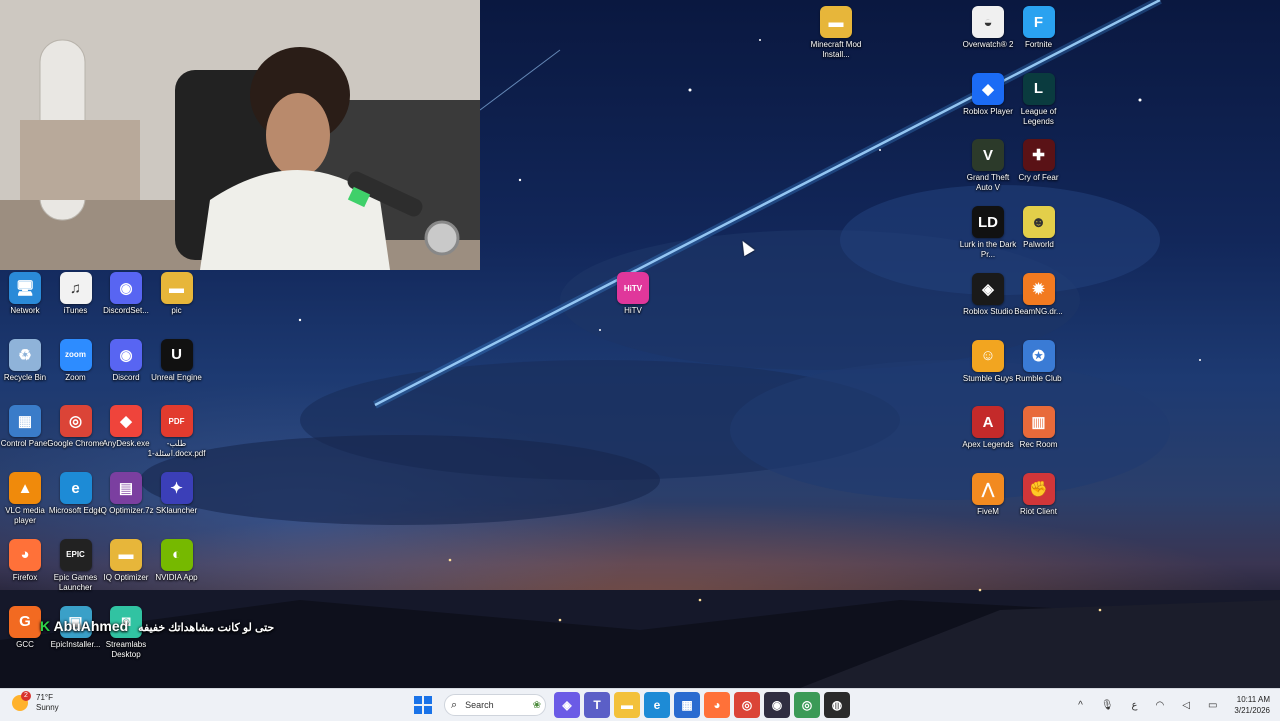 This screenshot has height=721, width=1280. Describe the element at coordinates (1038, 511) in the screenshot. I see `desktop-icon-label: Riot Client` at that location.